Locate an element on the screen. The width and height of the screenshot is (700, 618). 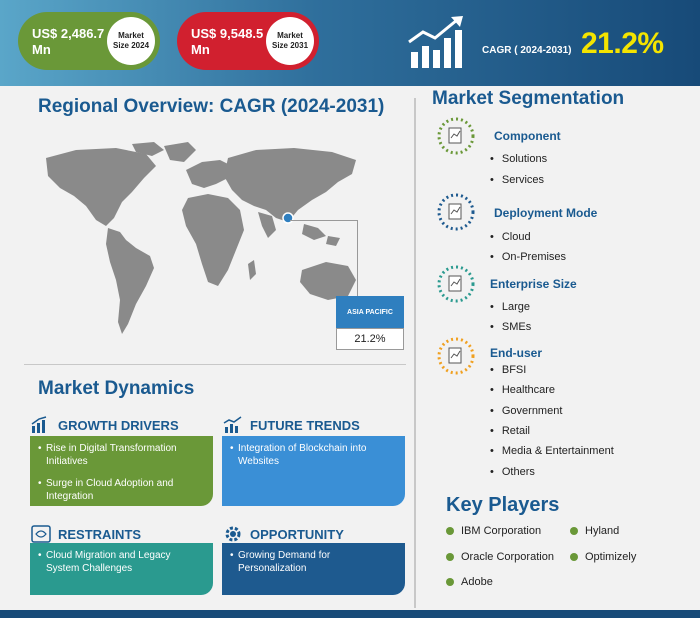
opportunity-item: Growing Demand for Personalization is located at coordinates (313, 562).